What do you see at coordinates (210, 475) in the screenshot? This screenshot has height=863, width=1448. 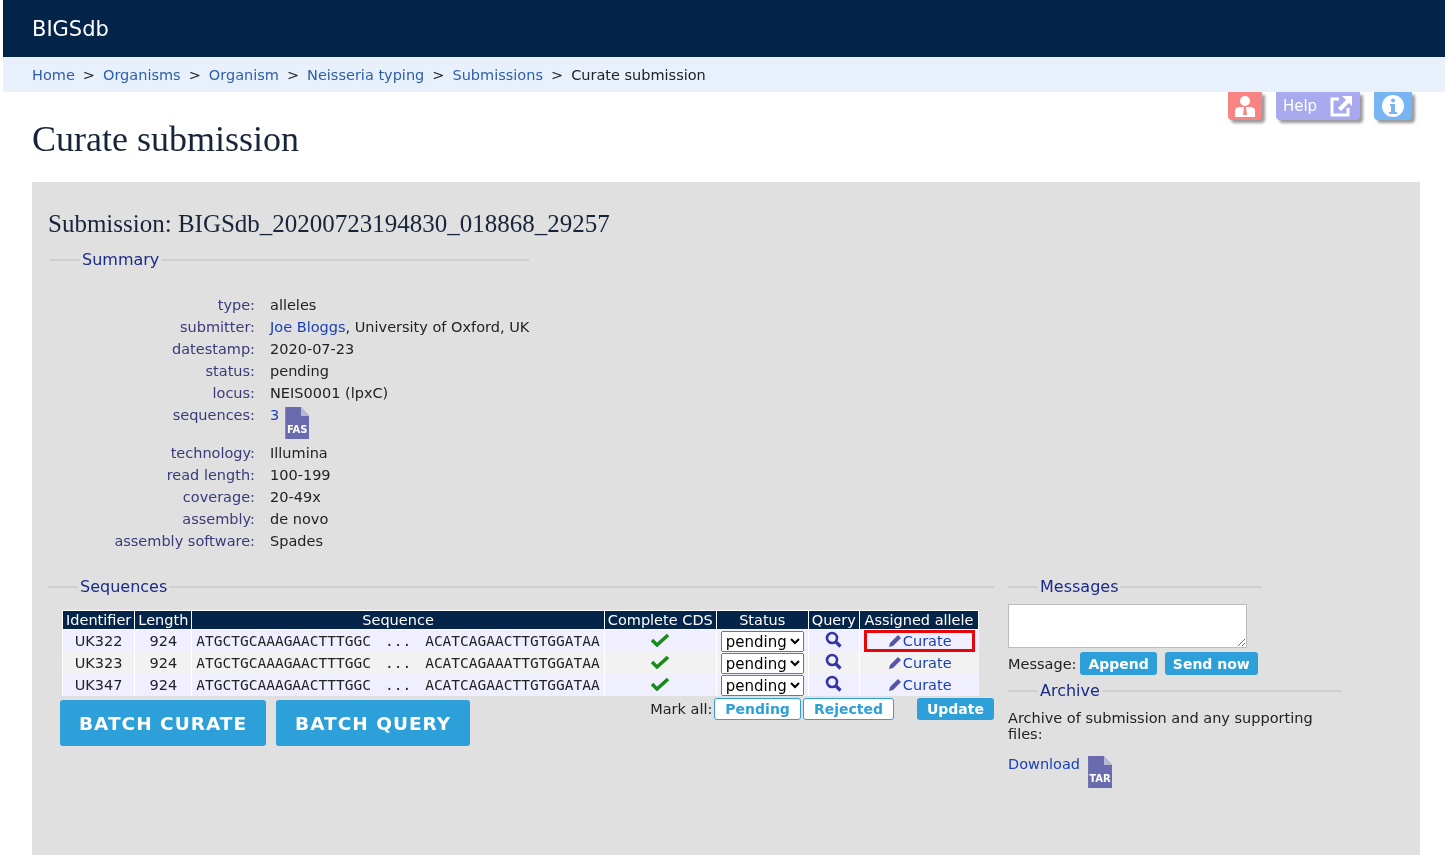 I see `field-label: read length:` at bounding box center [210, 475].